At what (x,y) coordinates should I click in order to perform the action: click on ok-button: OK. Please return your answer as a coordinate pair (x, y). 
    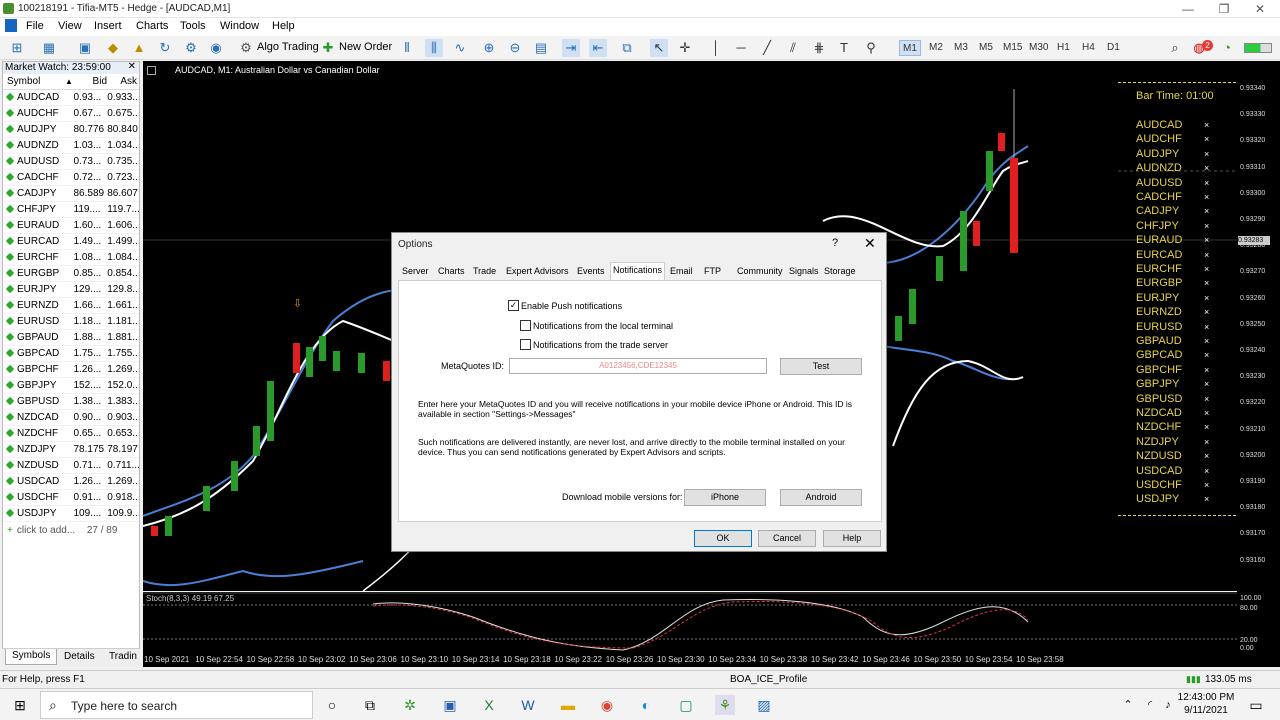
    Looking at the image, I should click on (723, 538).